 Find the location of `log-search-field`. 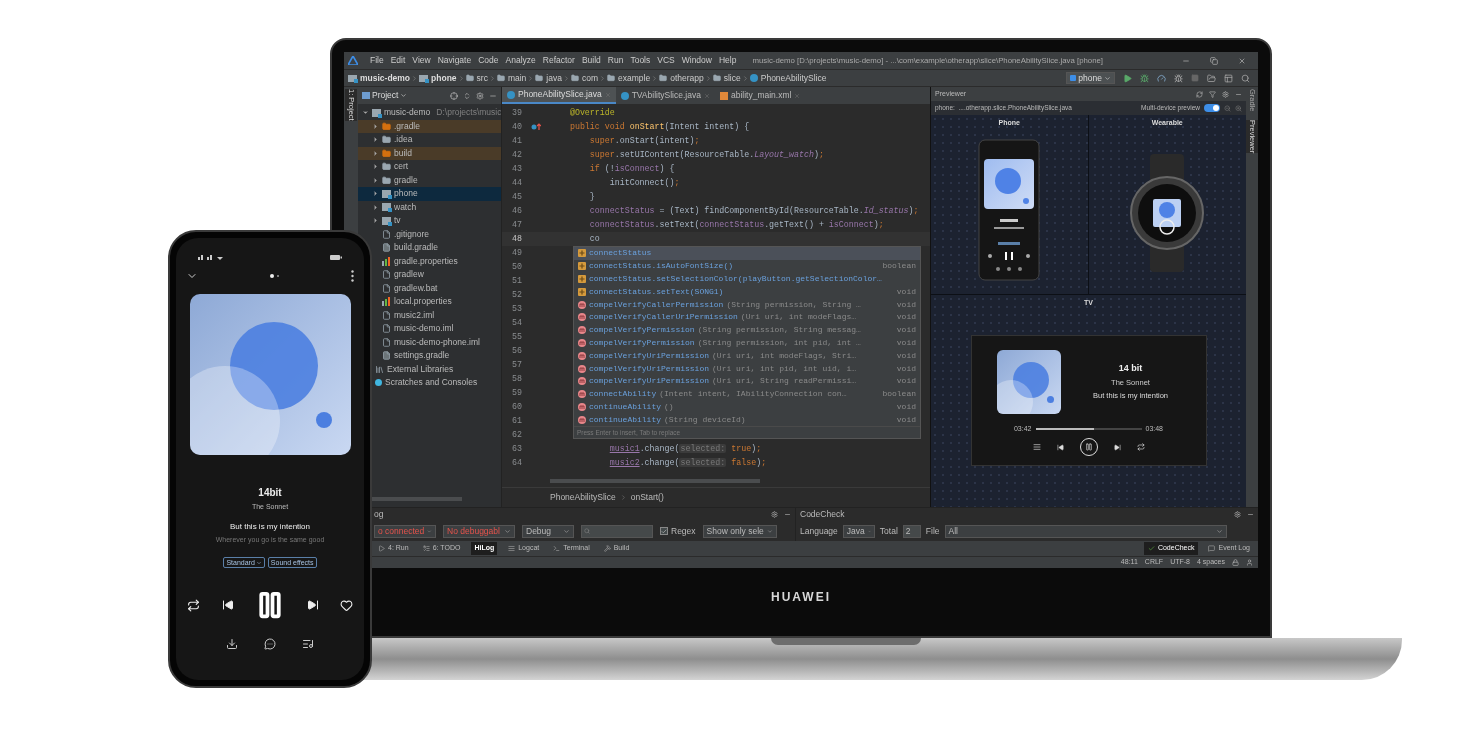

log-search-field is located at coordinates (617, 531).